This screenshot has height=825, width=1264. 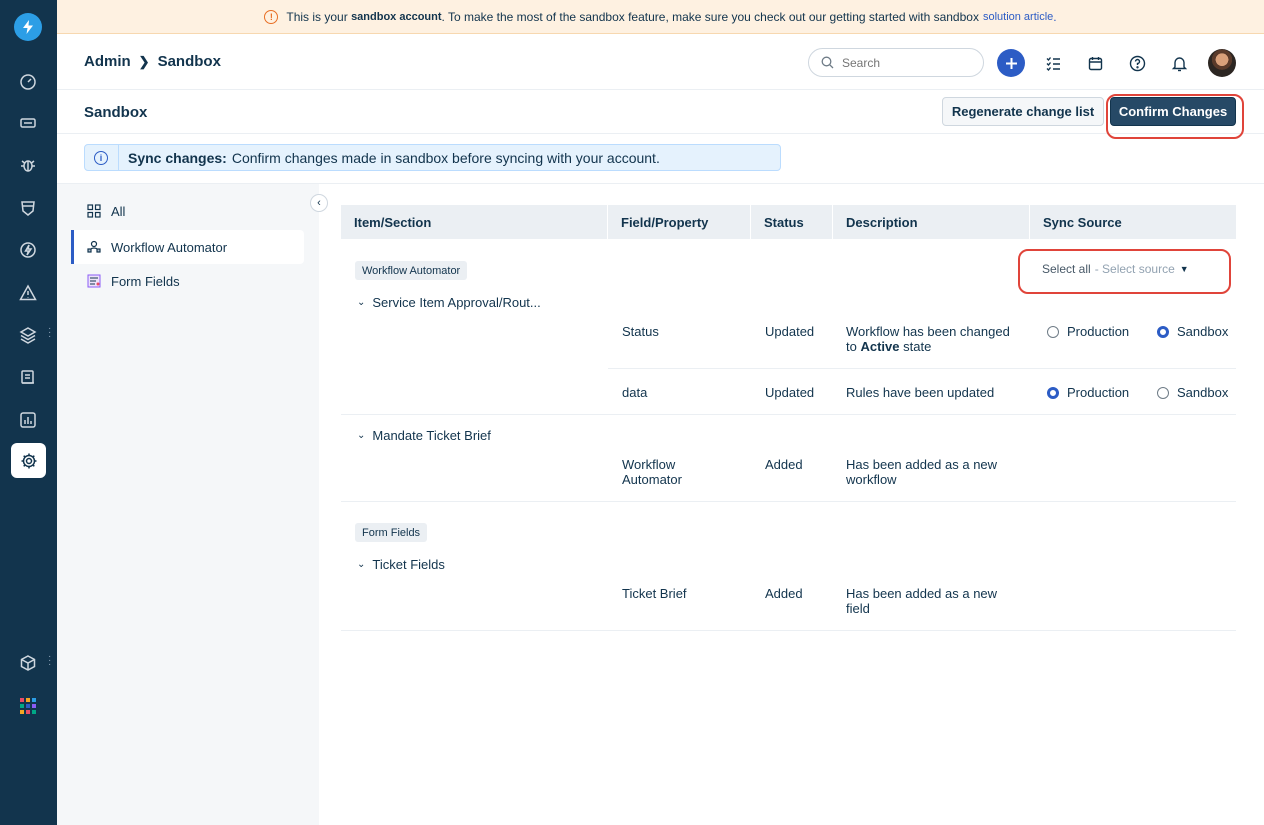 I want to click on group-toggle-ticket-fields: ⌄ Ticket Fields, so click(x=401, y=564).